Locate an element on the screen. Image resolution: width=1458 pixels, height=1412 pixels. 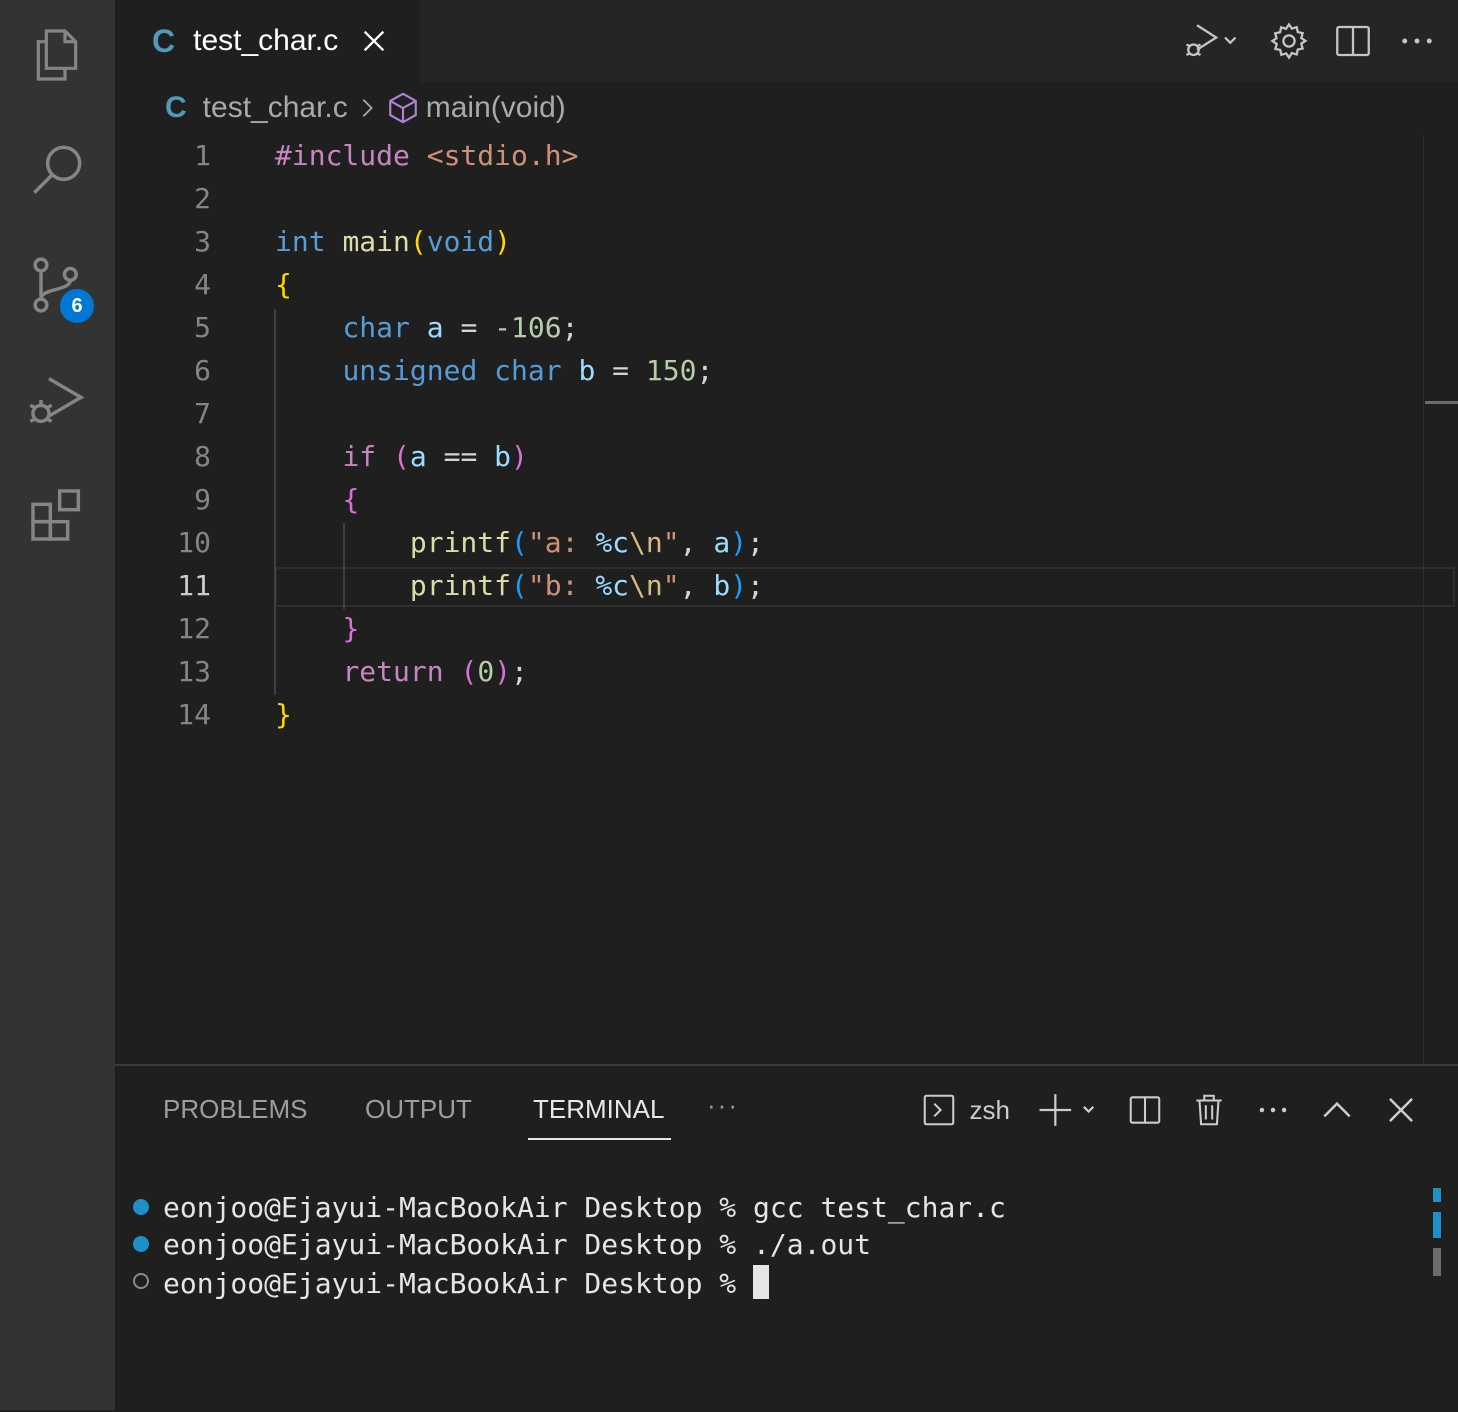
line-number: 2 is located at coordinates (202, 198).